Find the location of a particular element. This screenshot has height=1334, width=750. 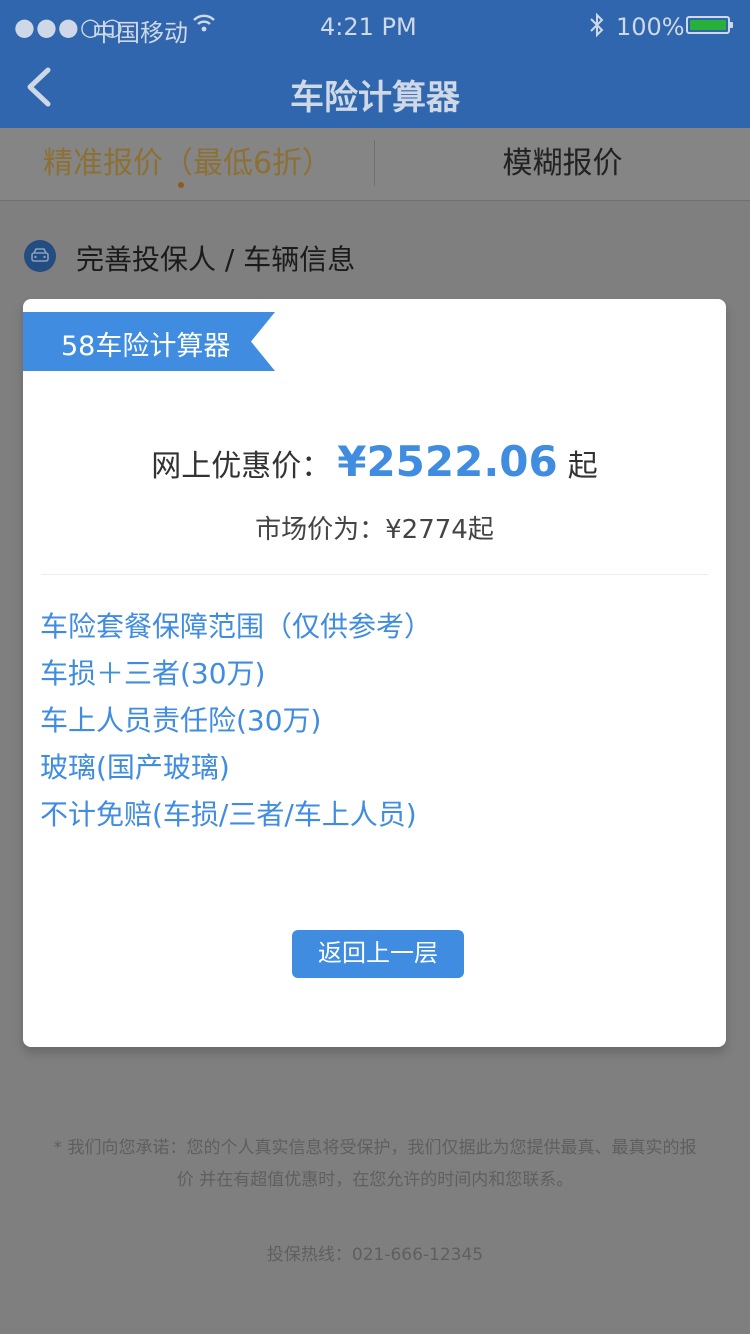

coverage-item: 车上人员责任险(30万) is located at coordinates (181, 720).